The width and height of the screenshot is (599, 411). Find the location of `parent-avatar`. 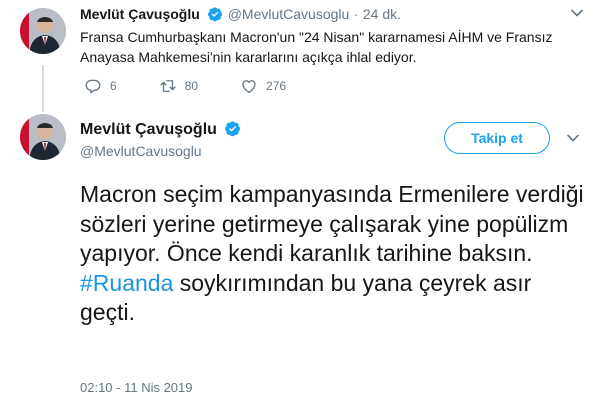

parent-avatar is located at coordinates (43, 31).